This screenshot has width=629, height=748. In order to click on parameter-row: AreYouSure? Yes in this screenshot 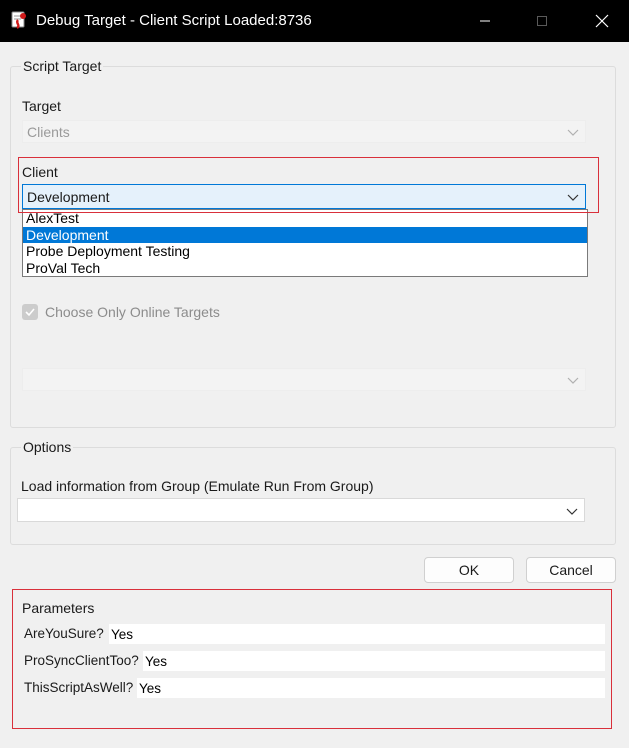, I will do `click(314, 634)`.